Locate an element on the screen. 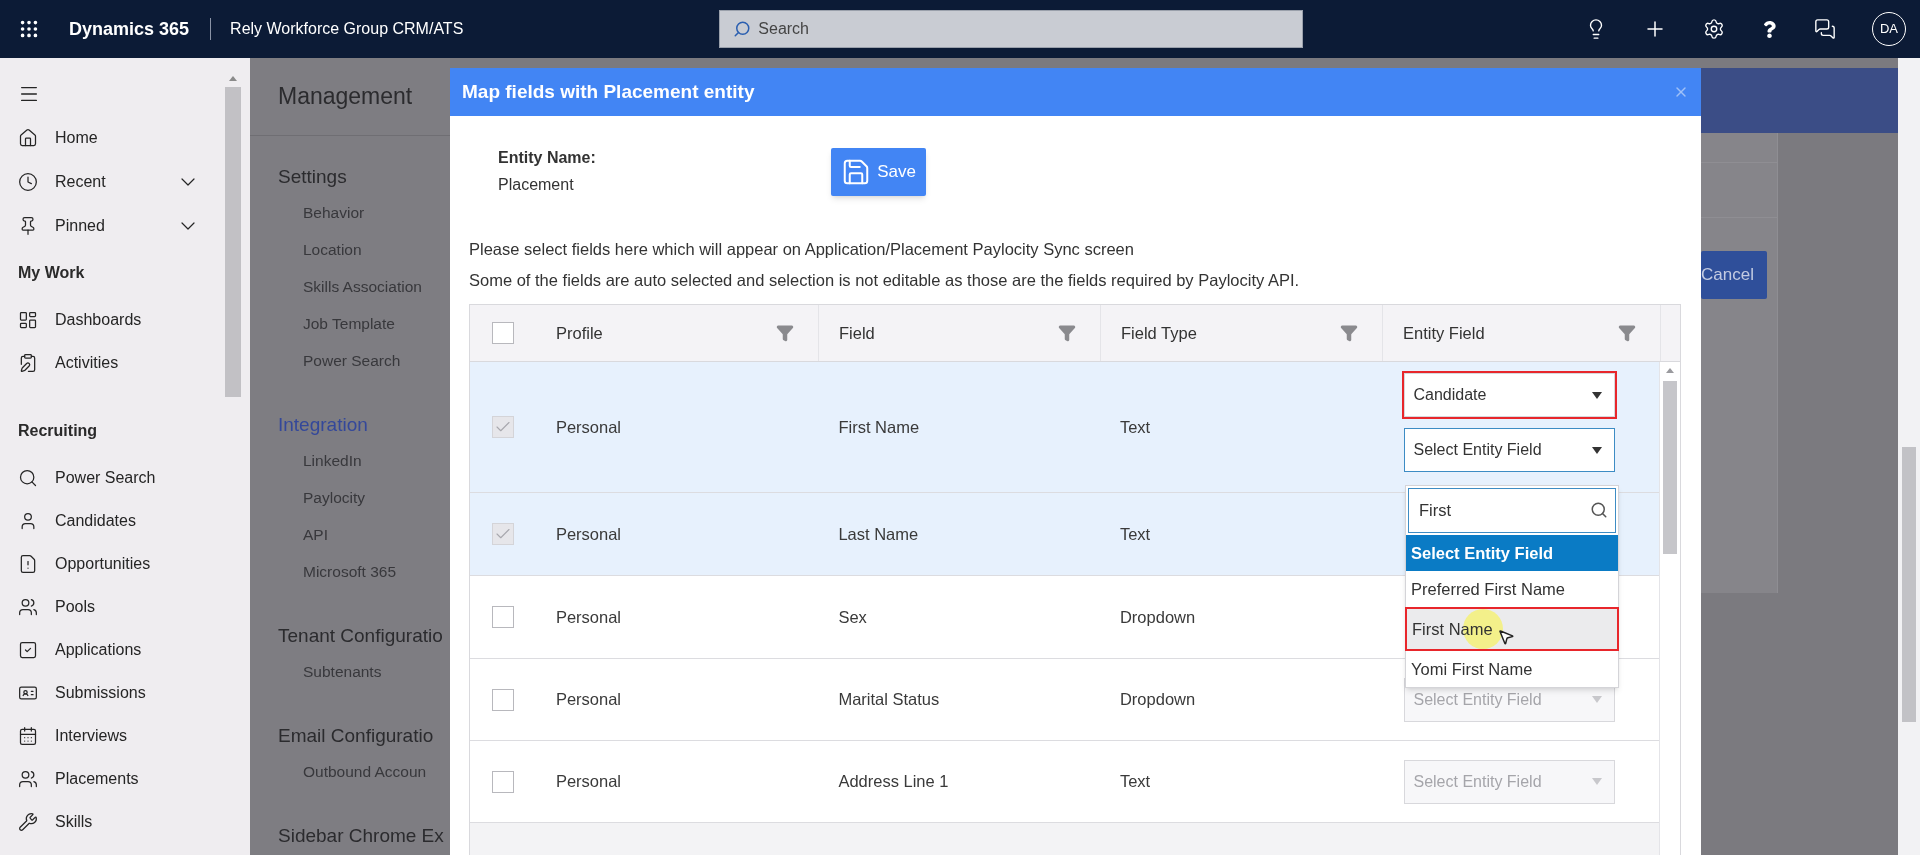 This screenshot has height=855, width=1920. nav-item: Opportunities is located at coordinates (103, 563).